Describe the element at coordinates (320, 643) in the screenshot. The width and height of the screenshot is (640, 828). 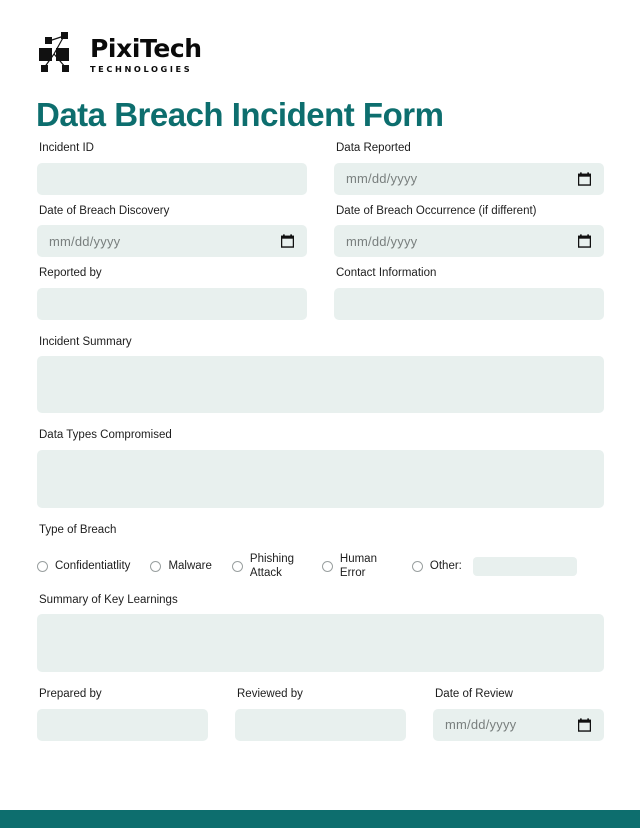
I see `textarea-summary-key-learnings` at that location.